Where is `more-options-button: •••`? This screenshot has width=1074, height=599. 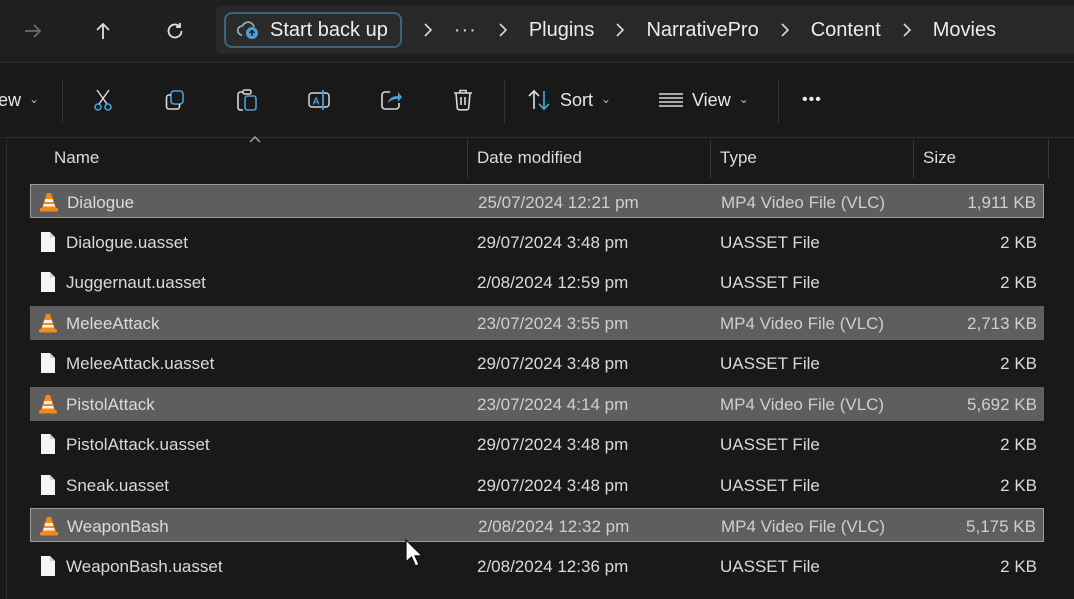
more-options-button: ••• is located at coordinates (812, 100).